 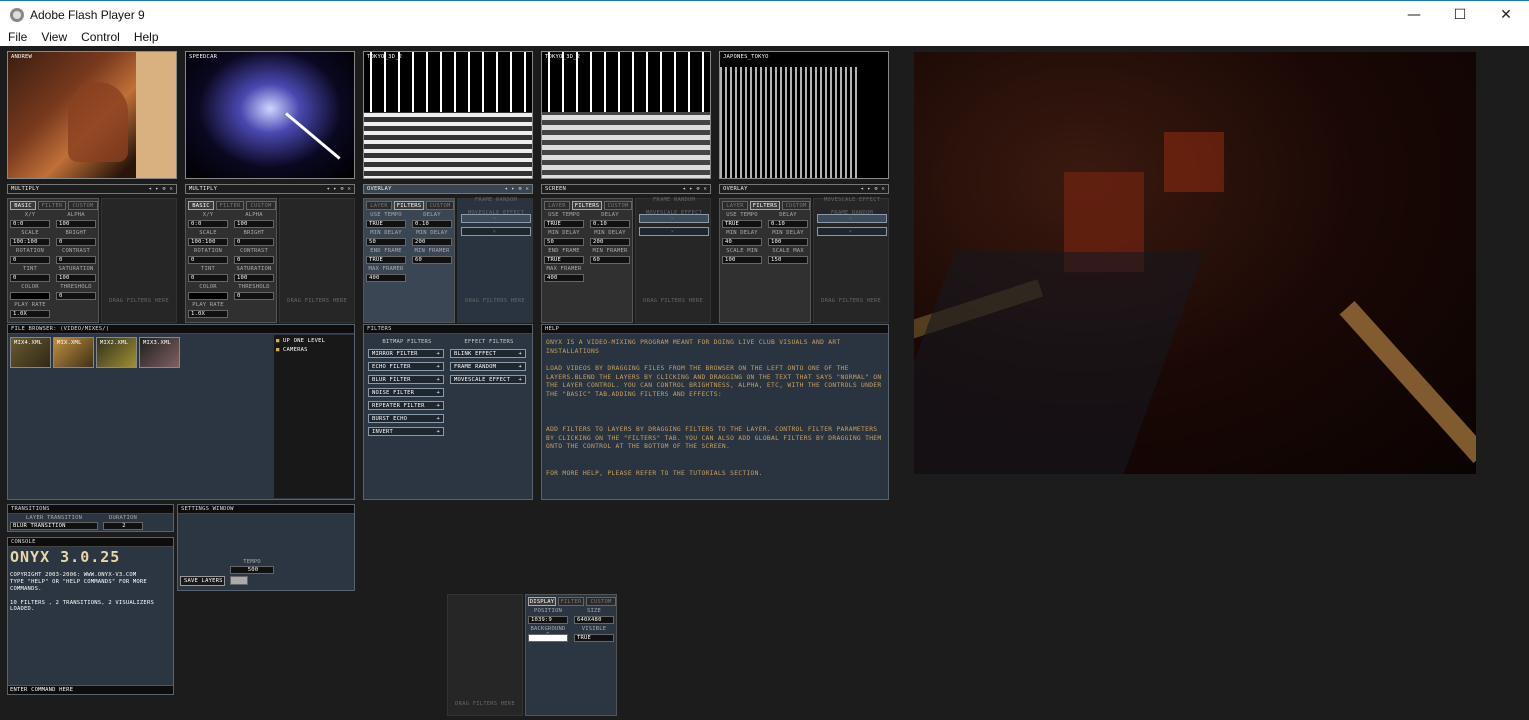 What do you see at coordinates (92, 115) in the screenshot?
I see `layer-thumb-1: ANDREW` at bounding box center [92, 115].